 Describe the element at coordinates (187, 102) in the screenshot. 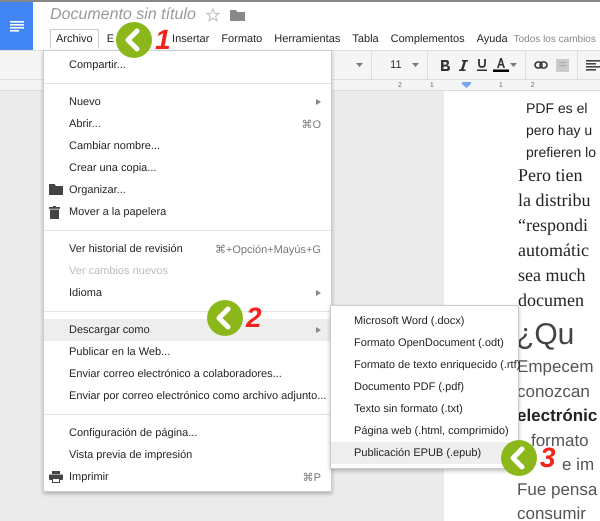

I see `menu-item: Nuevo` at that location.